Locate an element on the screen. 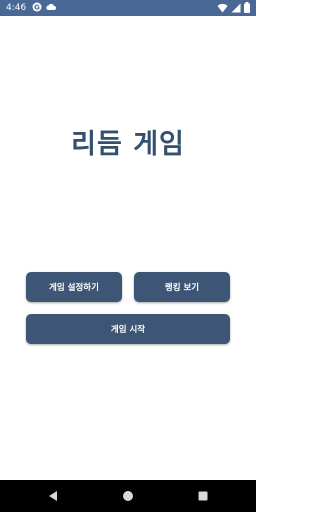 The width and height of the screenshot is (320, 512). status-bar: 4:46 G is located at coordinates (128, 8).